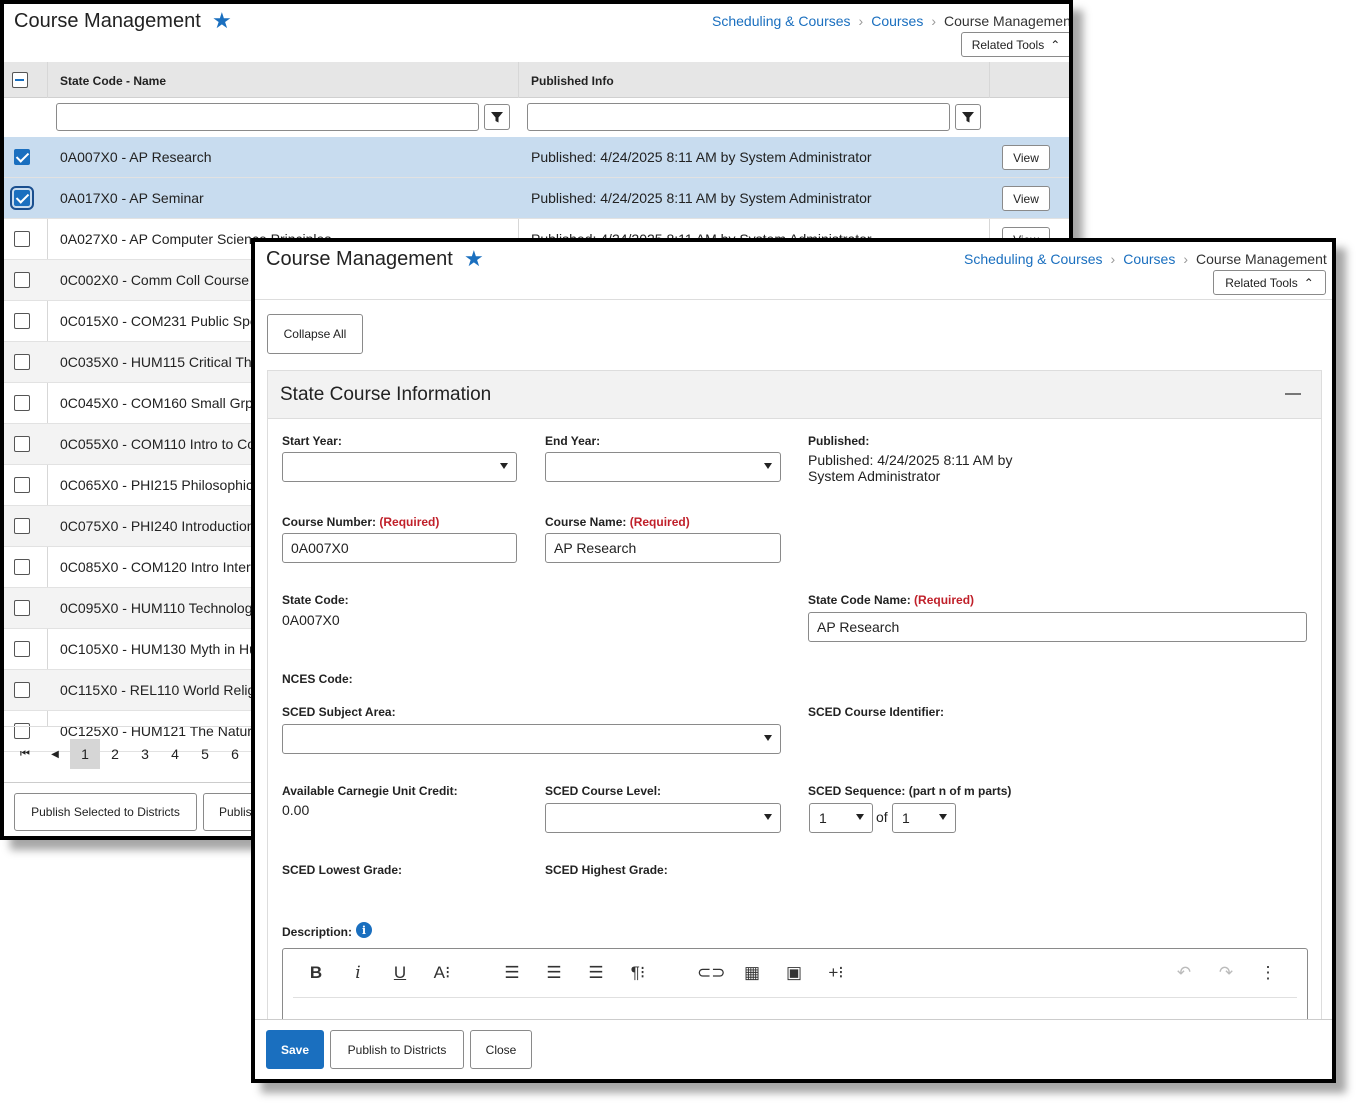 The height and width of the screenshot is (1107, 1360). What do you see at coordinates (586, 522) in the screenshot?
I see `course-name-label-text: Course Name:` at bounding box center [586, 522].